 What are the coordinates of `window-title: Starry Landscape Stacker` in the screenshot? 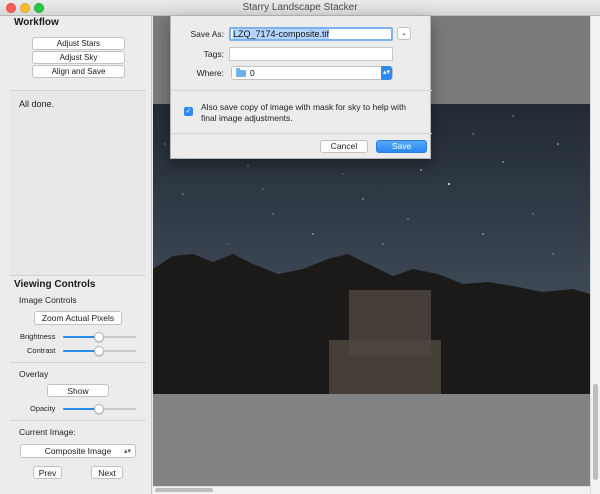 It's located at (300, 7).